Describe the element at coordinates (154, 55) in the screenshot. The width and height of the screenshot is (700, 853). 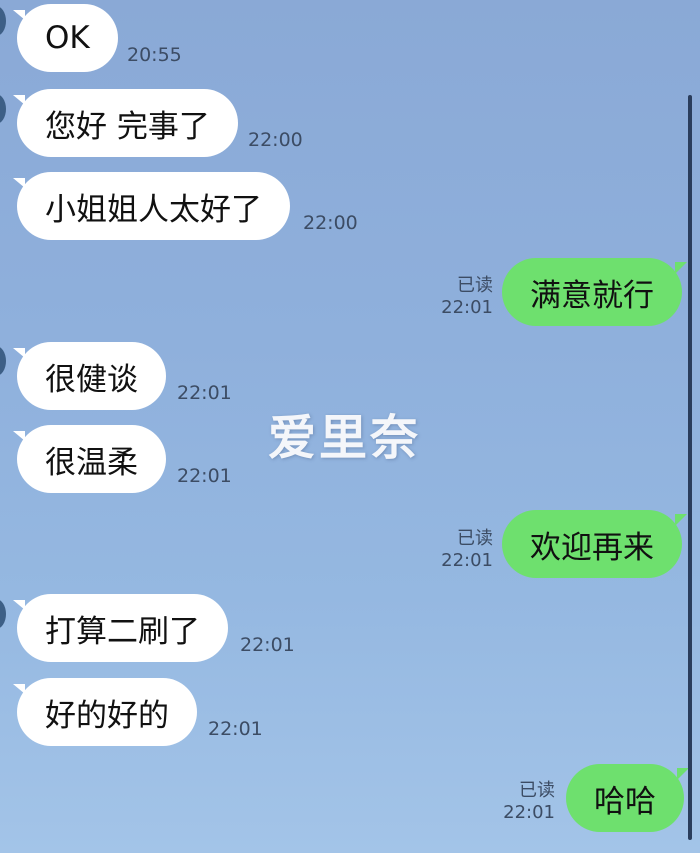
I see `message-time: 20:55` at that location.